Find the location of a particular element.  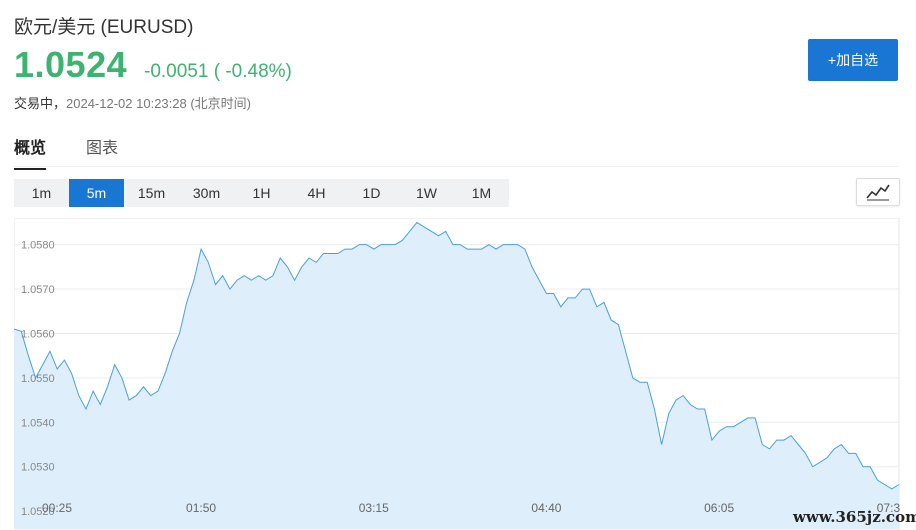

timeframe-30m: 30m is located at coordinates (206, 193).